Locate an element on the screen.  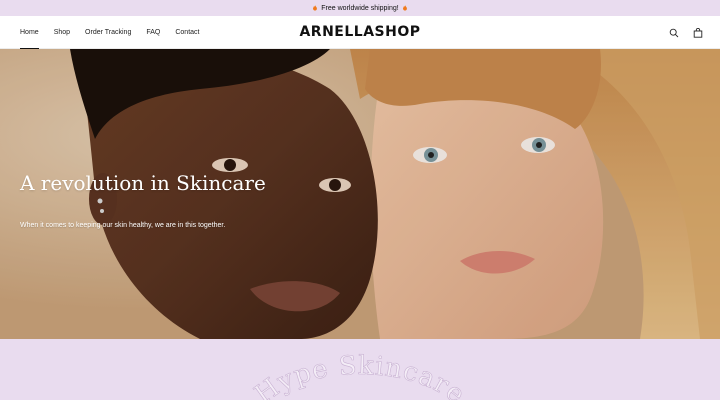
curved-heading-graphic: Hype Skincare is located at coordinates (360, 375).